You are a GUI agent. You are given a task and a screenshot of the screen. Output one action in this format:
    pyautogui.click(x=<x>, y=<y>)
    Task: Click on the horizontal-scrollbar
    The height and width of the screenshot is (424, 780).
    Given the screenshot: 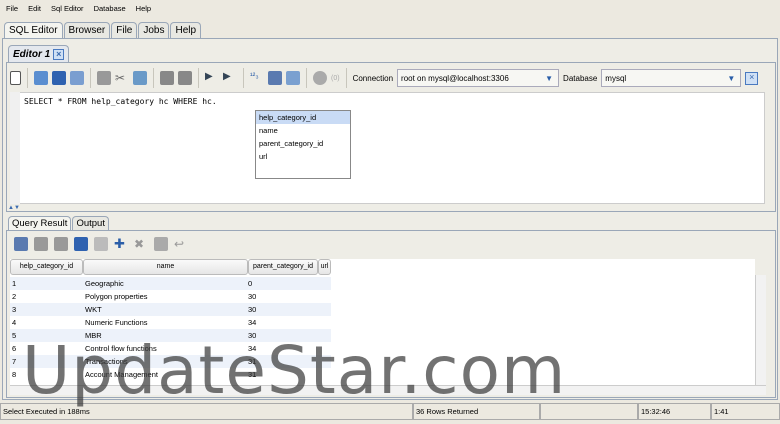 What is the action you would take?
    pyautogui.click(x=388, y=390)
    